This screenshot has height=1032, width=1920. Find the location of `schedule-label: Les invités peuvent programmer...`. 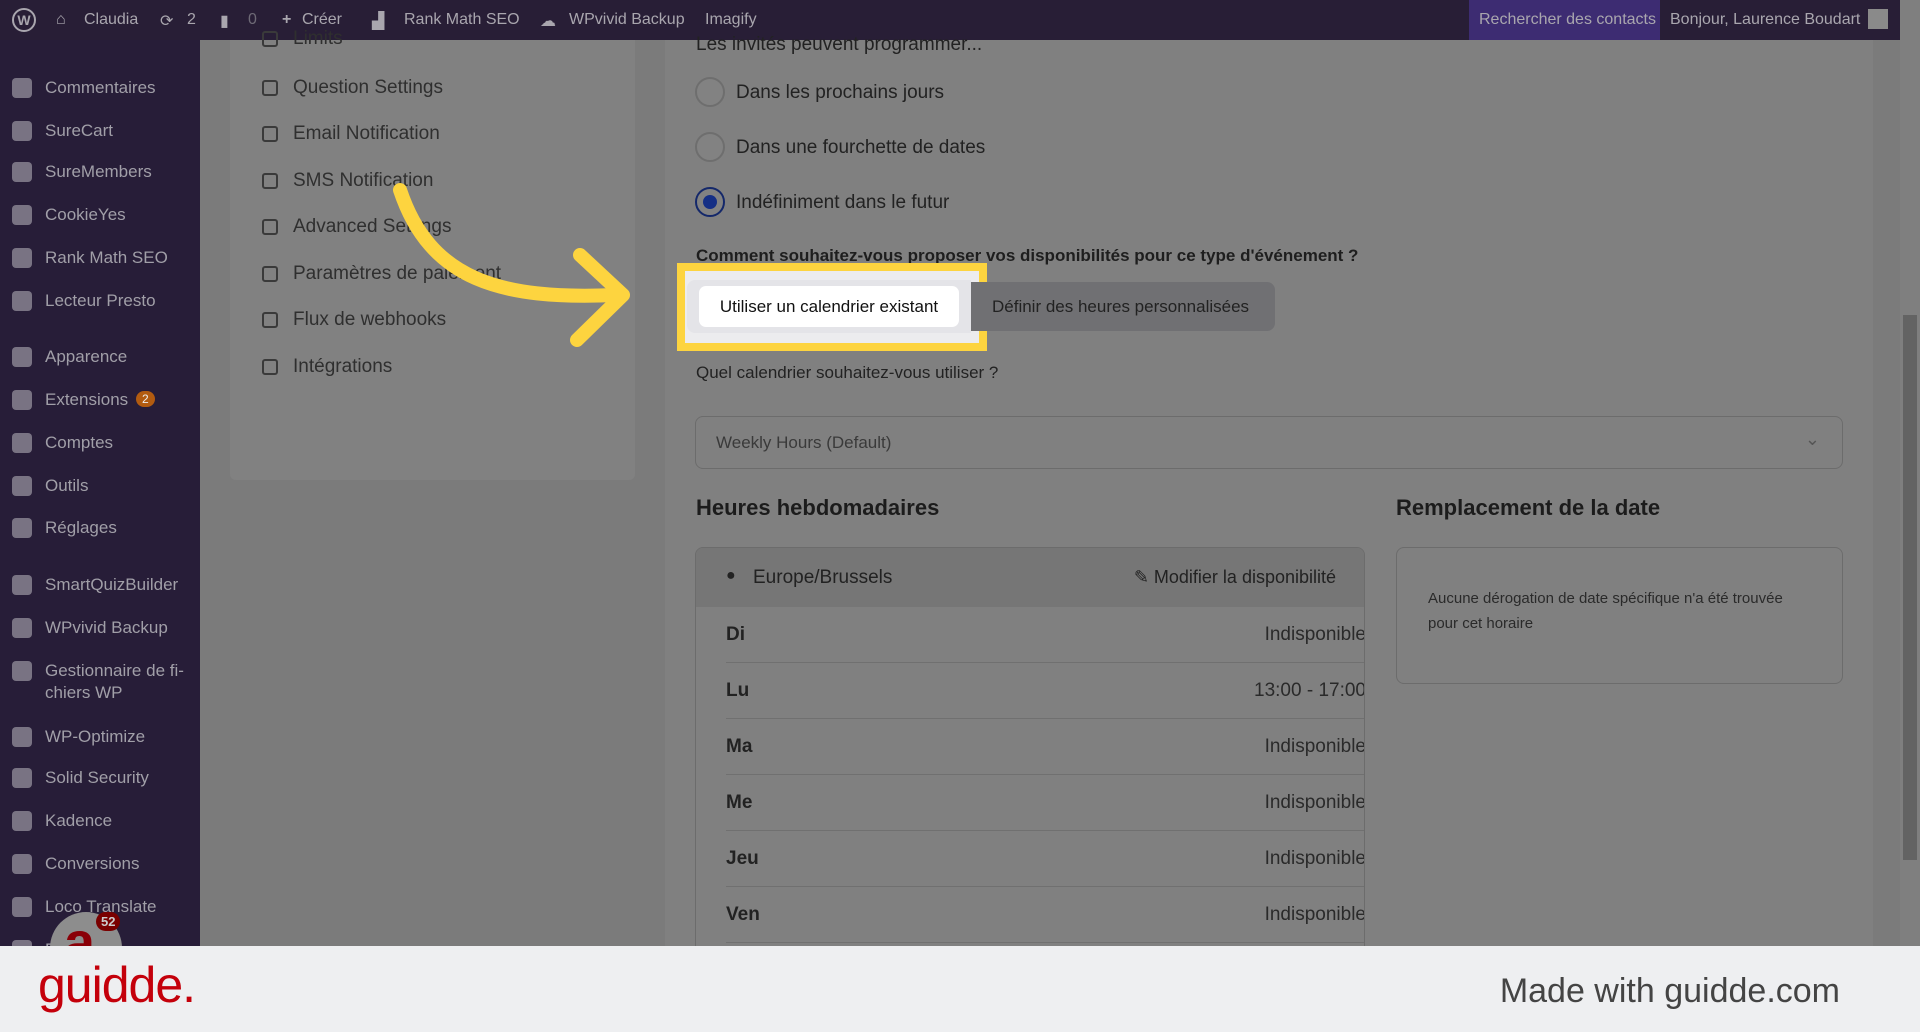

schedule-label: Les invités peuvent programmer... is located at coordinates (839, 44).